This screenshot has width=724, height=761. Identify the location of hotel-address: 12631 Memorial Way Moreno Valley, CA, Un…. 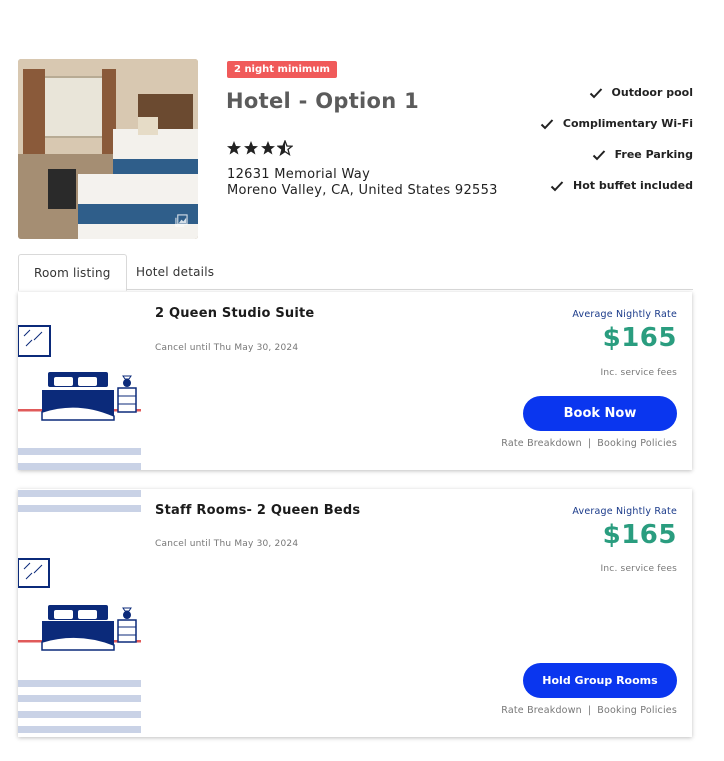
(362, 183).